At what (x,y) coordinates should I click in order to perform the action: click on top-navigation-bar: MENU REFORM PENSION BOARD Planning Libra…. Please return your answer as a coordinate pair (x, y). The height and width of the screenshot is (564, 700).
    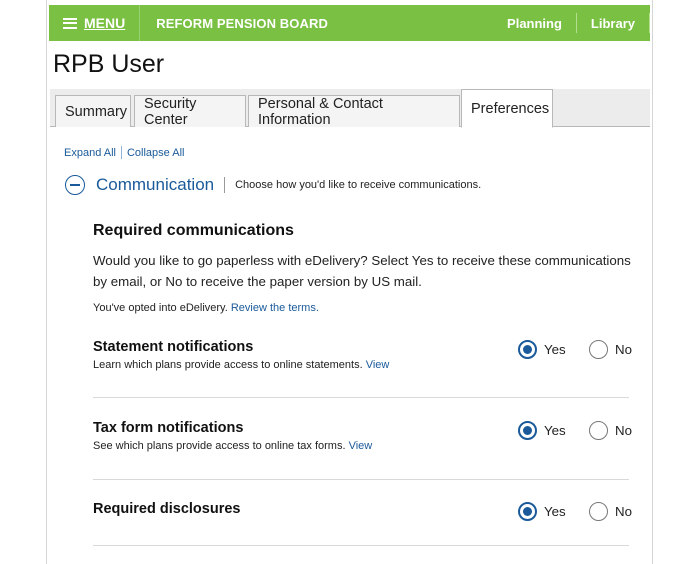
    Looking at the image, I should click on (349, 23).